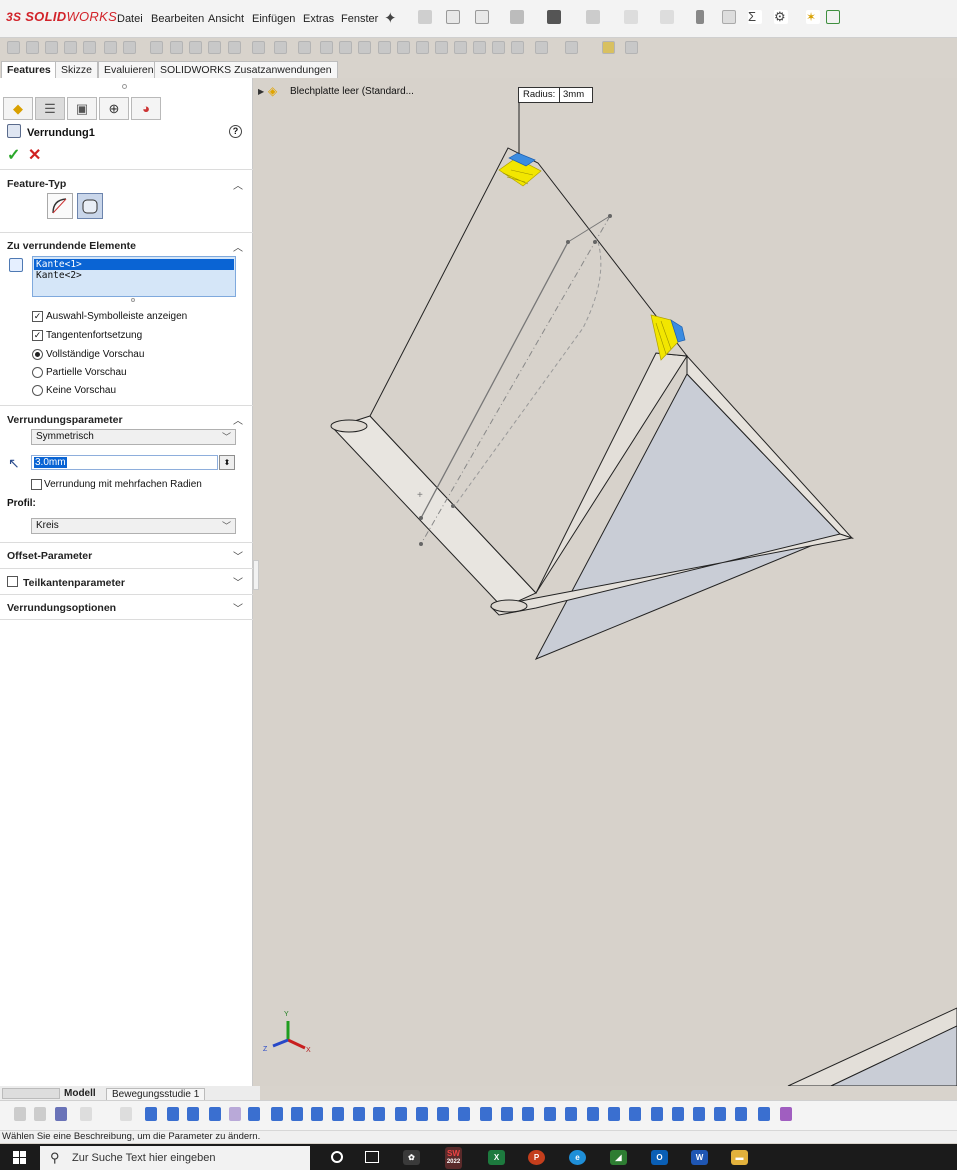 The image size is (957, 1170). I want to click on tab-skizze: Skizze, so click(76, 69).